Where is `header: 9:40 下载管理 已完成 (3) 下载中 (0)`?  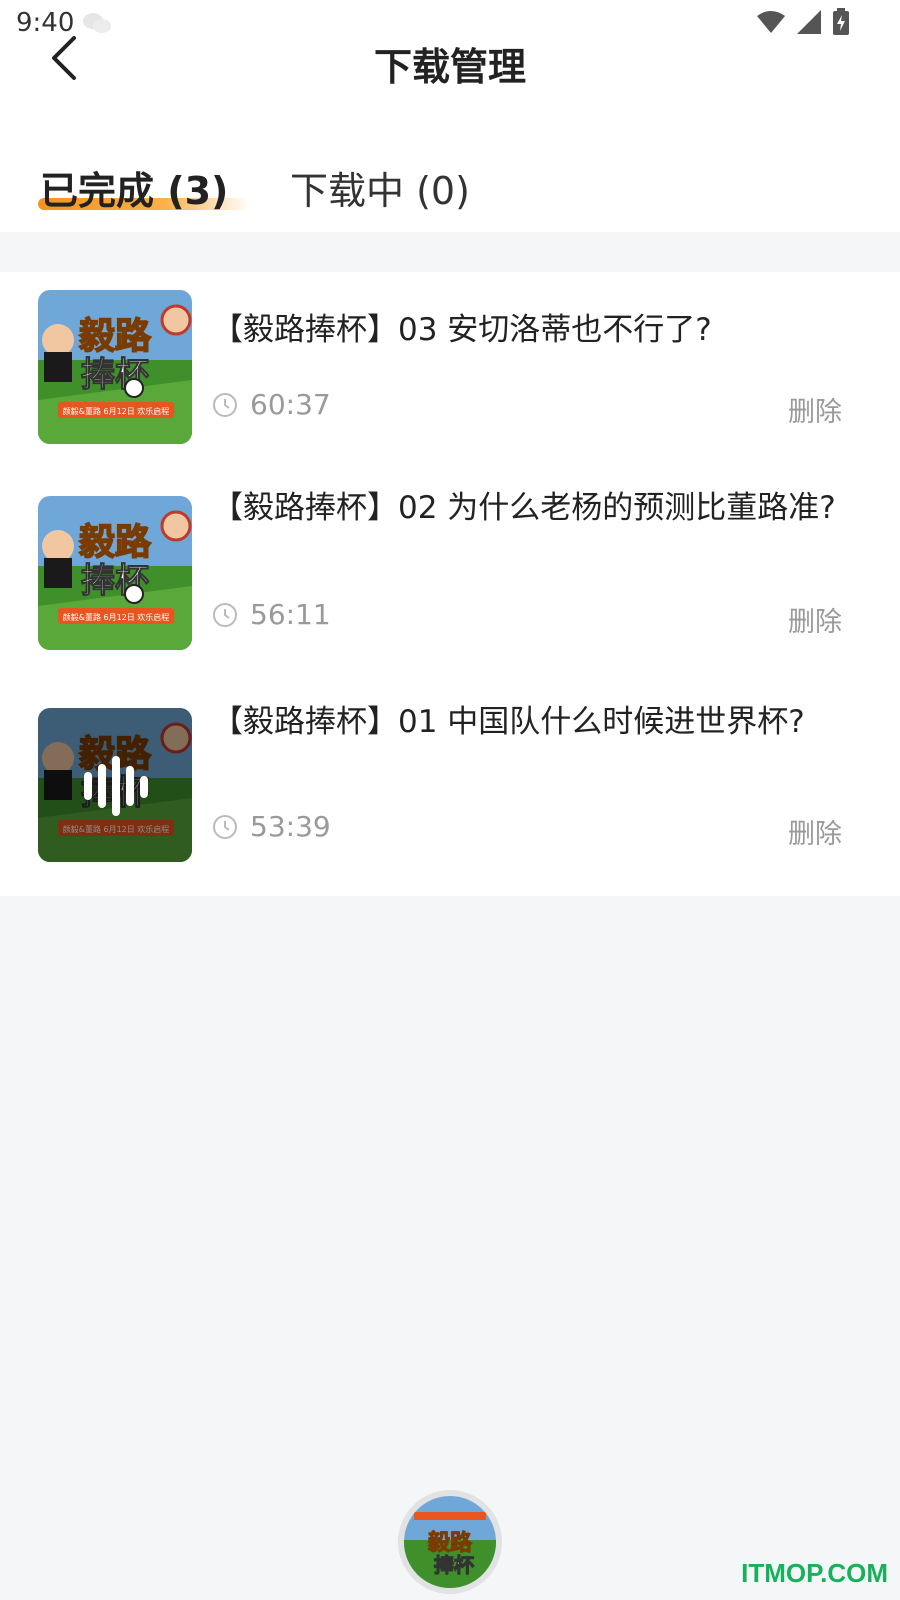 header: 9:40 下载管理 已完成 (3) 下载中 (0) is located at coordinates (450, 116).